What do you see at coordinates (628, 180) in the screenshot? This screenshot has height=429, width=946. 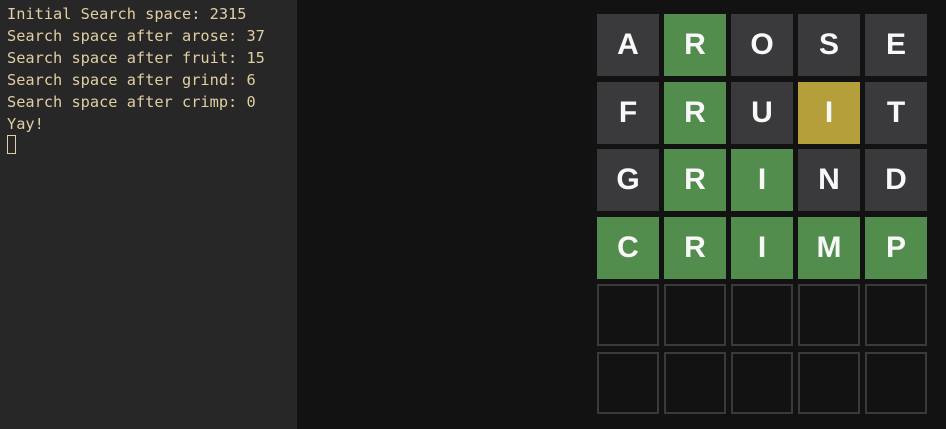 I see `tile-r3-c1: G` at bounding box center [628, 180].